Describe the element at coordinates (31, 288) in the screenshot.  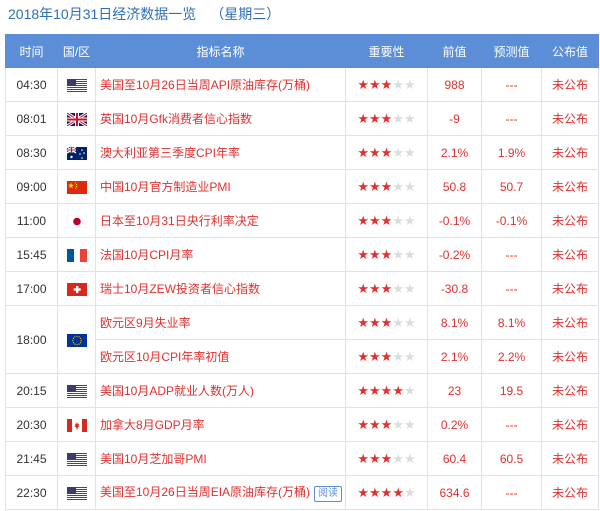
I see `time-text: 17:00` at that location.